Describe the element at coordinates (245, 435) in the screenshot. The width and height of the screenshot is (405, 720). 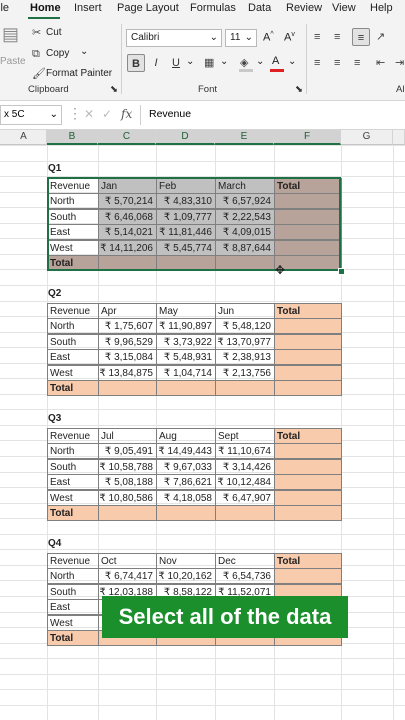
I see `table-header-cell: Sept` at that location.